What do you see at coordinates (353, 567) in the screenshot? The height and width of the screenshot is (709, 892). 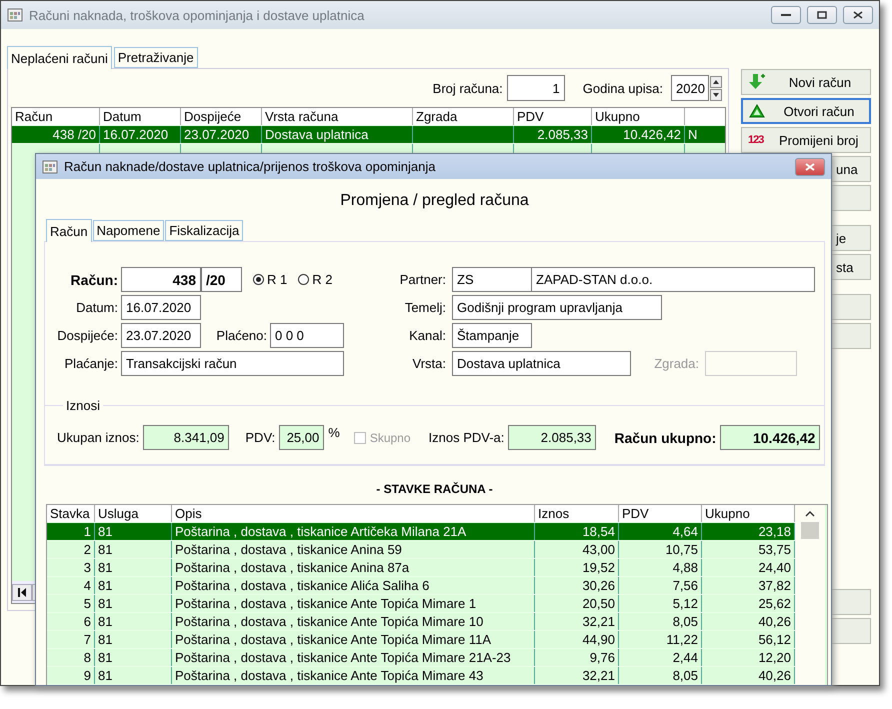 I see `table-cell: Poštarina , dostava , tiskanice Anina 87a` at bounding box center [353, 567].